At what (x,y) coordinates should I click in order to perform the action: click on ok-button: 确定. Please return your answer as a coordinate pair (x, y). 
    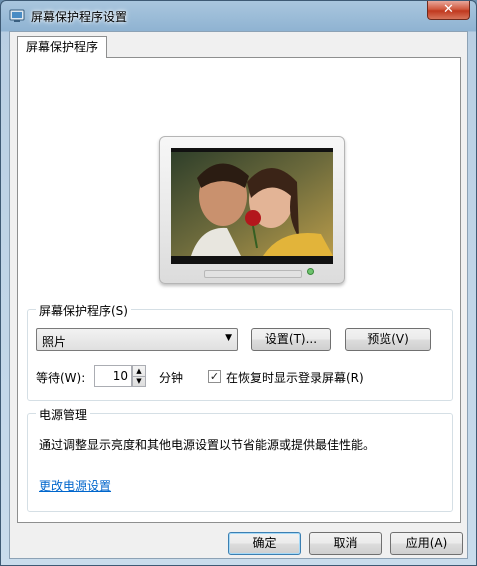
    Looking at the image, I should click on (264, 543).